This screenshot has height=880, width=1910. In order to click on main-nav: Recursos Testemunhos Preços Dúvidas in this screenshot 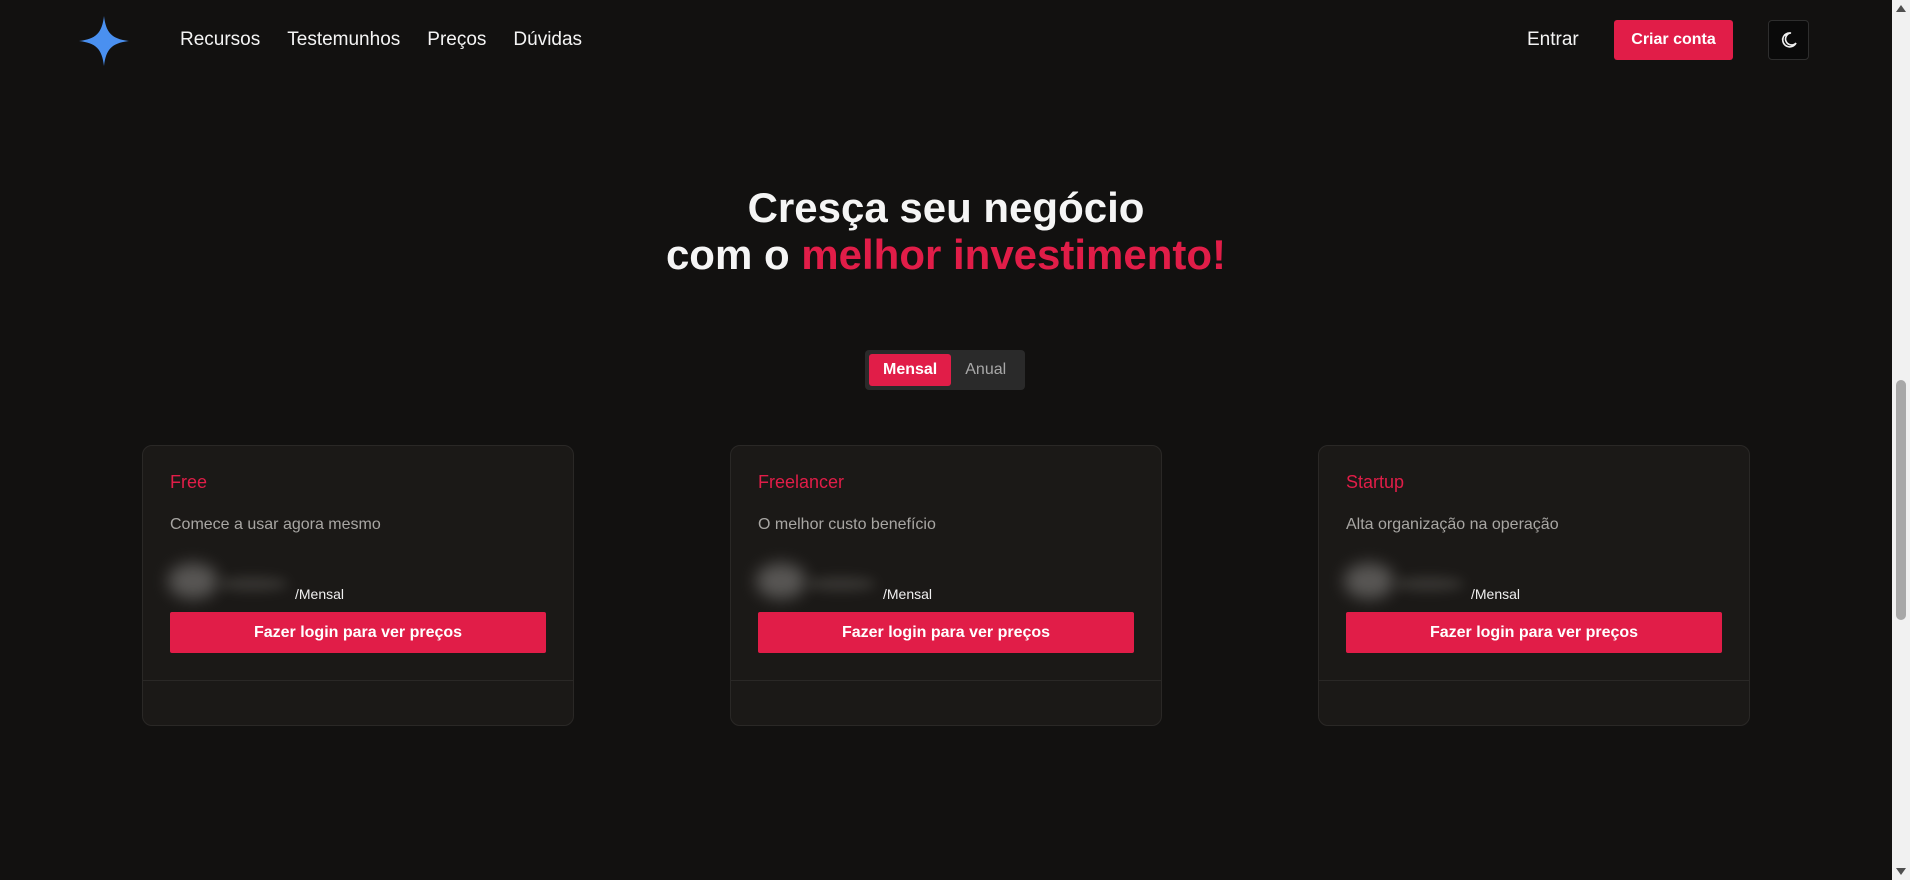, I will do `click(394, 40)`.